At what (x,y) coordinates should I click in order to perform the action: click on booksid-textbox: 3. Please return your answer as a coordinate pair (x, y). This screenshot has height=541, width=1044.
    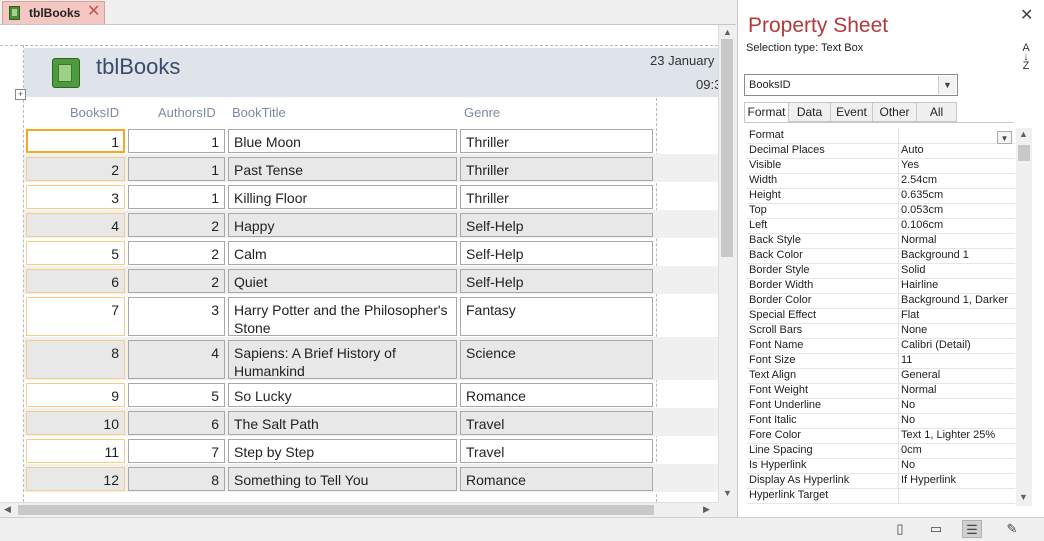
    Looking at the image, I should click on (75, 197).